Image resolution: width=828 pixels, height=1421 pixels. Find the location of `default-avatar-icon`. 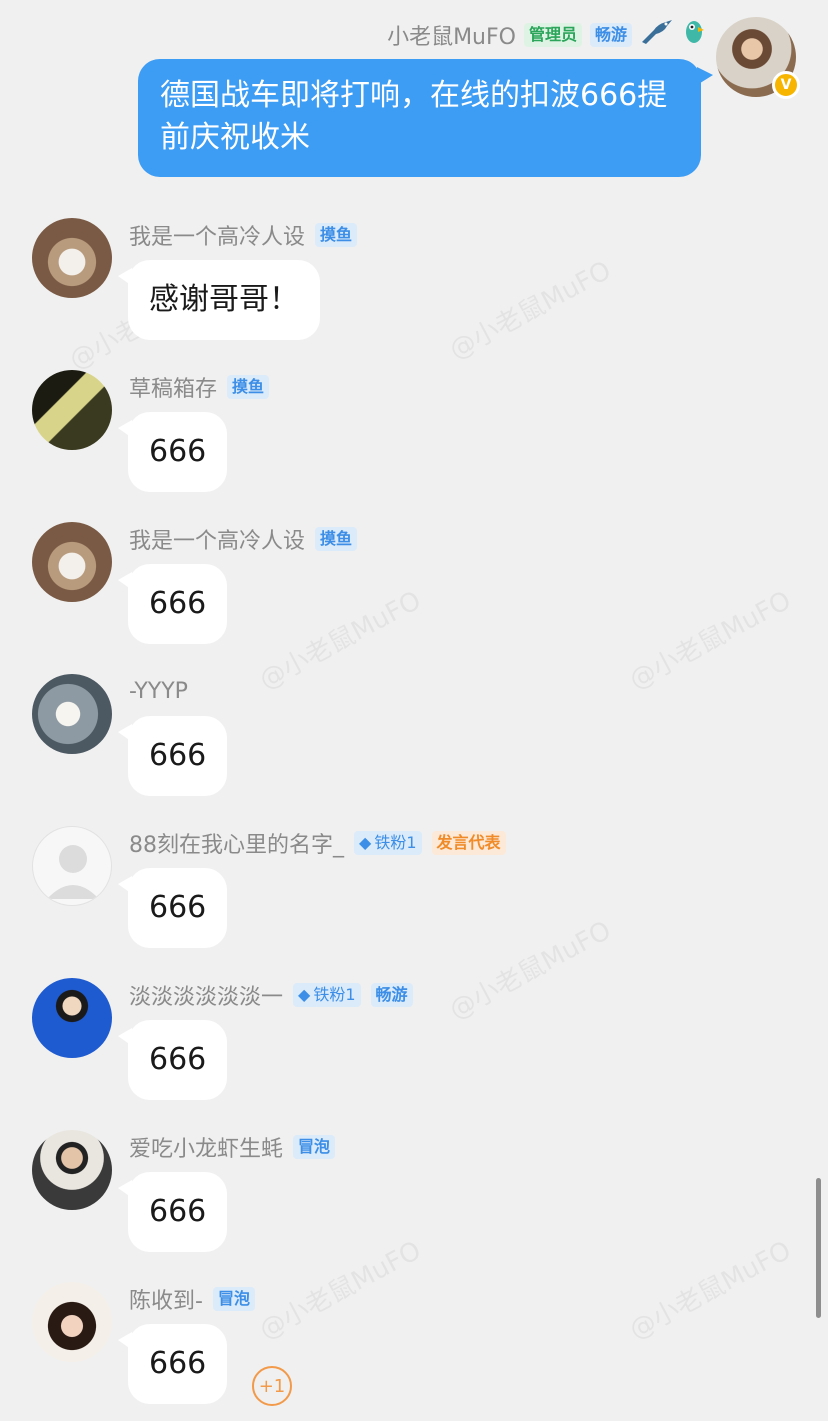

default-avatar-icon is located at coordinates (73, 872).